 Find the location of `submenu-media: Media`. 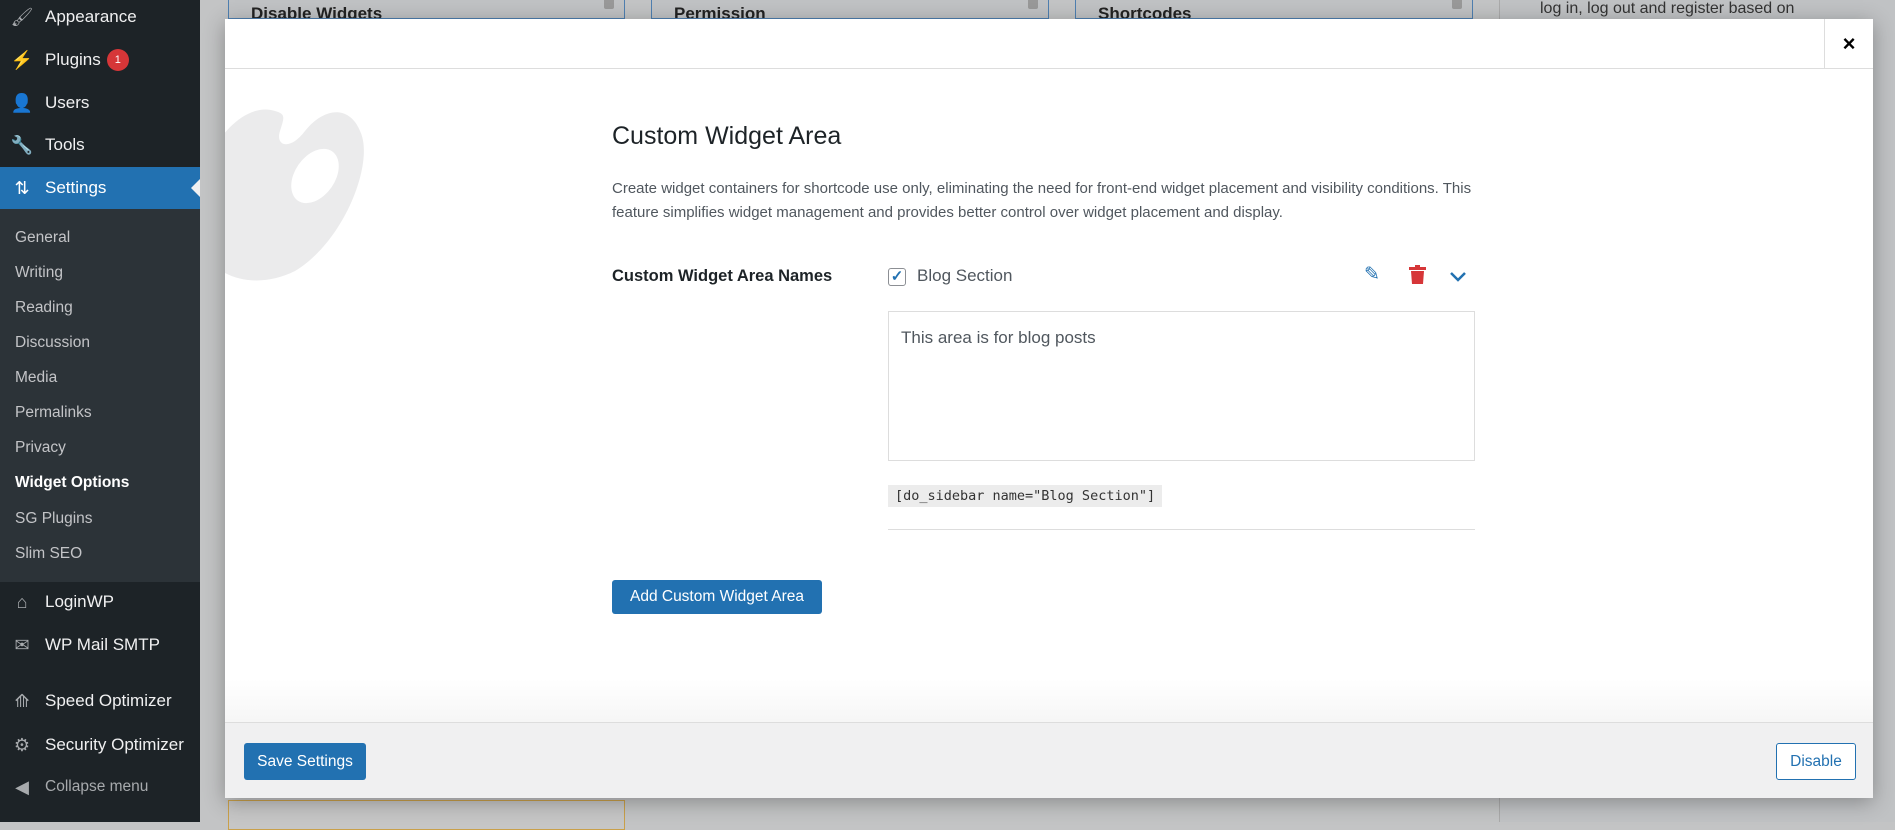

submenu-media: Media is located at coordinates (36, 378).